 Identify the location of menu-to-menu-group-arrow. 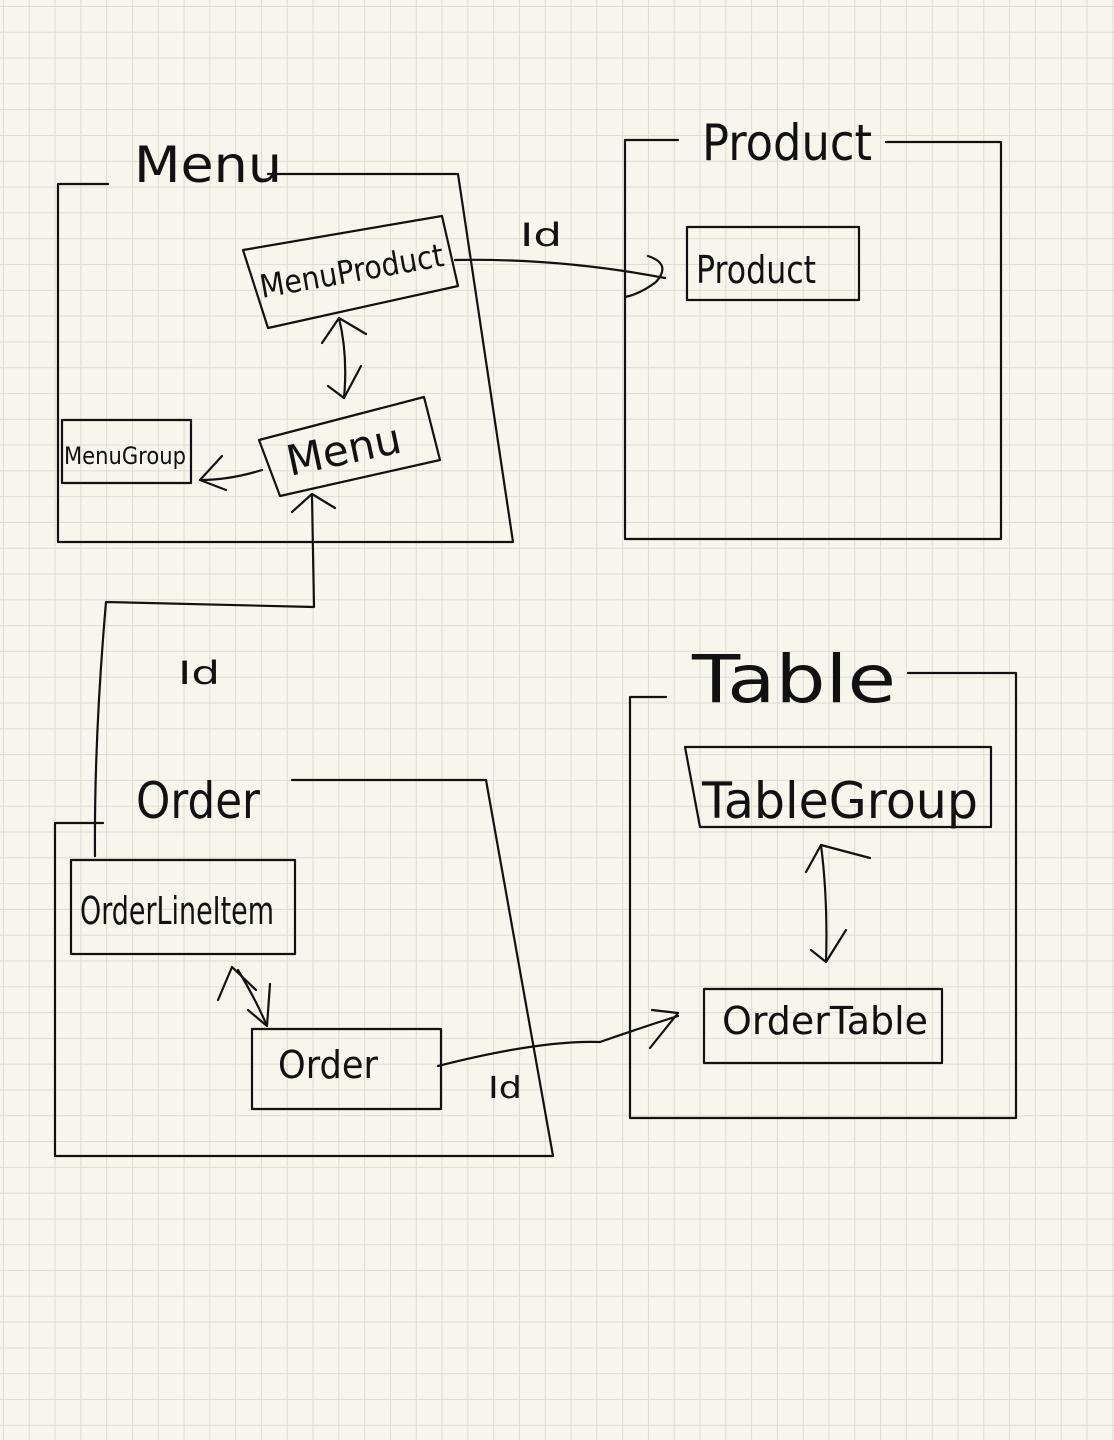
(231, 473).